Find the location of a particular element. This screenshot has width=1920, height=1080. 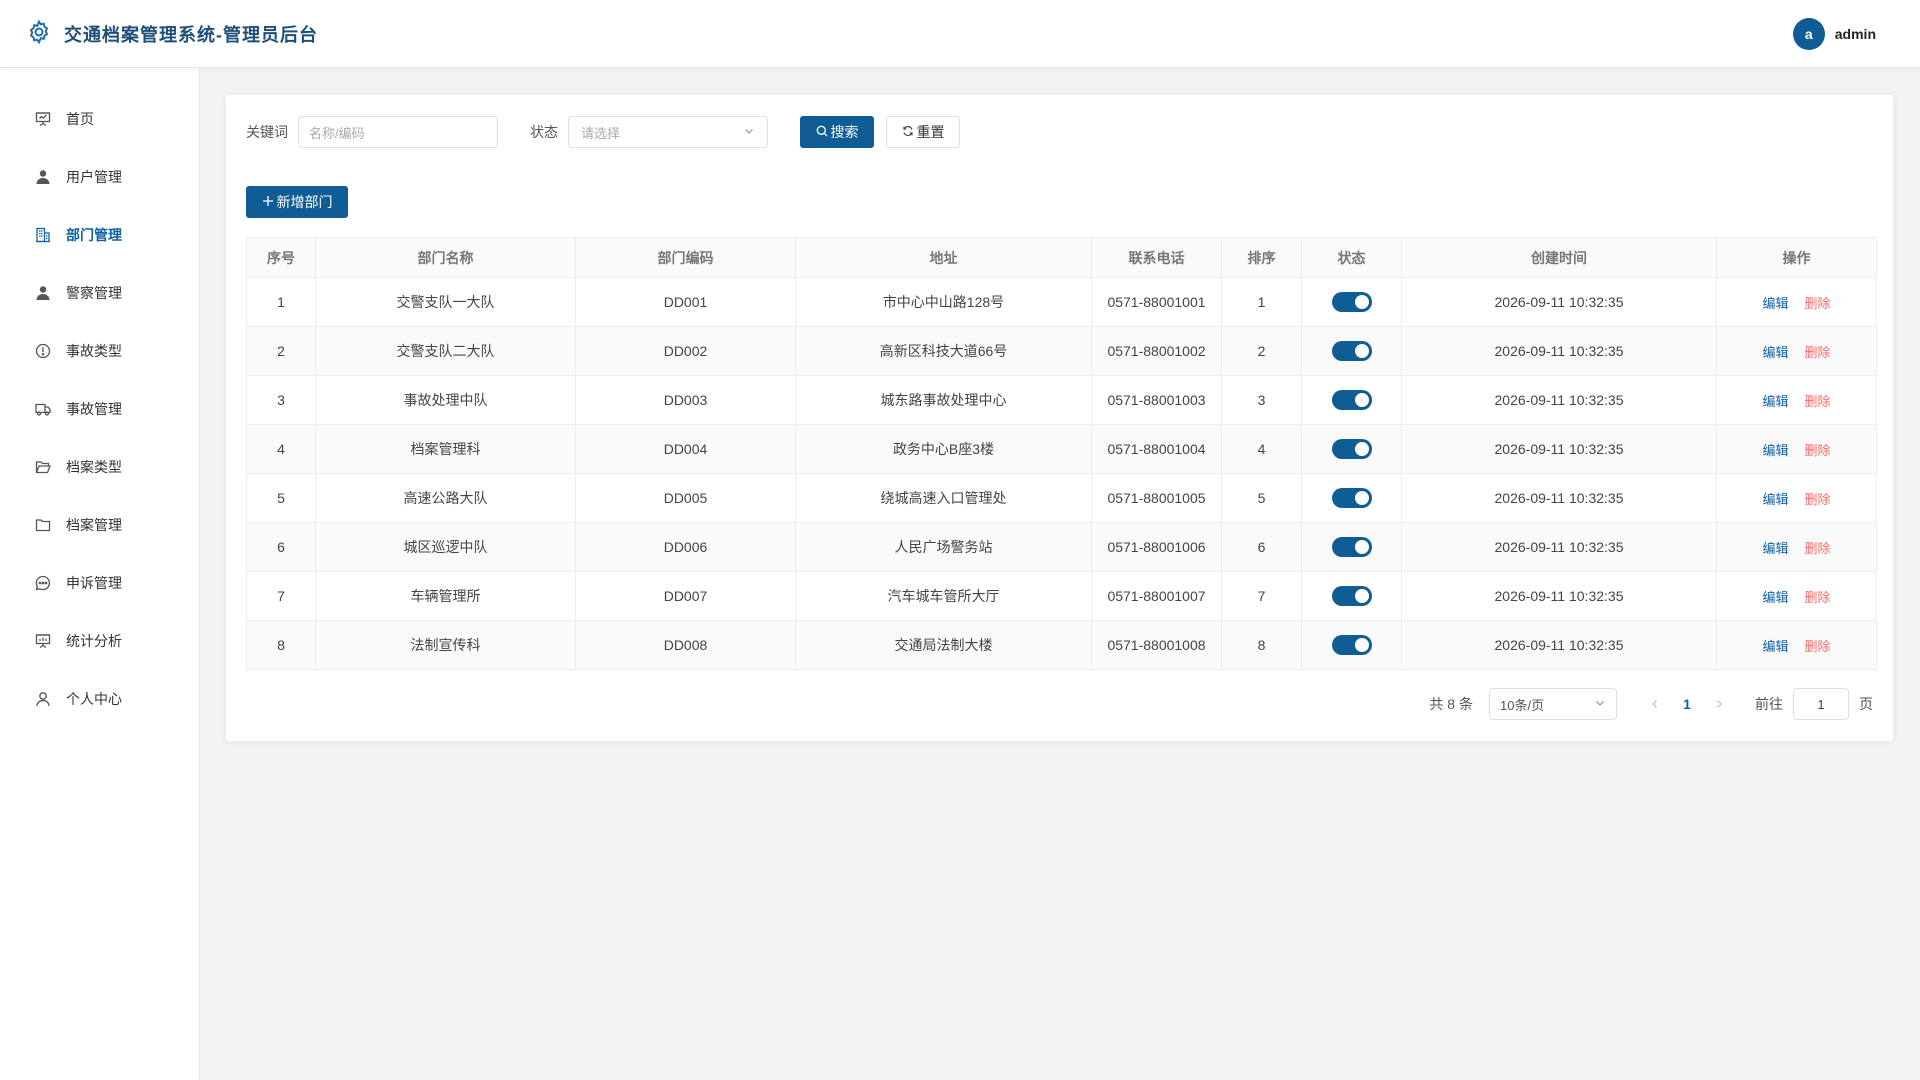

column-header: 联系电话 is located at coordinates (1156, 257).